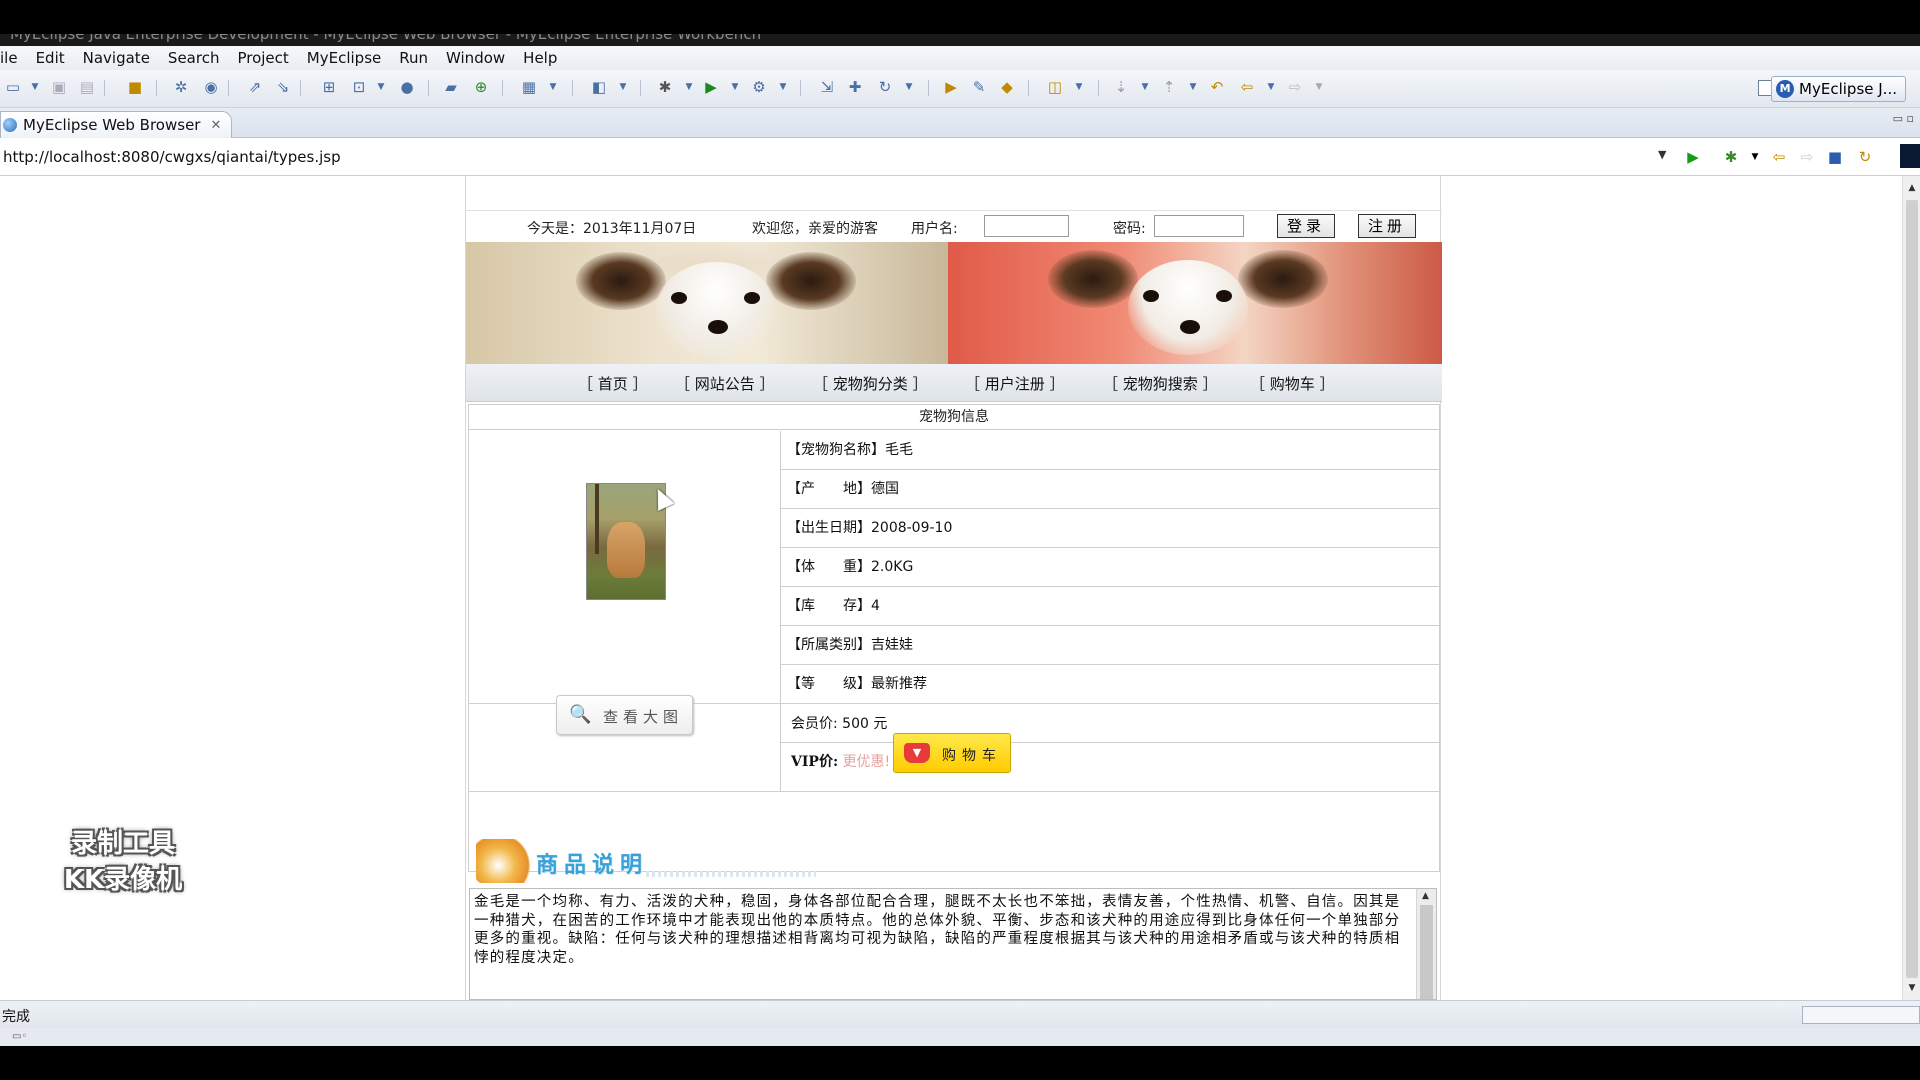 Image resolution: width=1920 pixels, height=1080 pixels. What do you see at coordinates (329, 87) in the screenshot?
I see `open-type-icon: ⊞` at bounding box center [329, 87].